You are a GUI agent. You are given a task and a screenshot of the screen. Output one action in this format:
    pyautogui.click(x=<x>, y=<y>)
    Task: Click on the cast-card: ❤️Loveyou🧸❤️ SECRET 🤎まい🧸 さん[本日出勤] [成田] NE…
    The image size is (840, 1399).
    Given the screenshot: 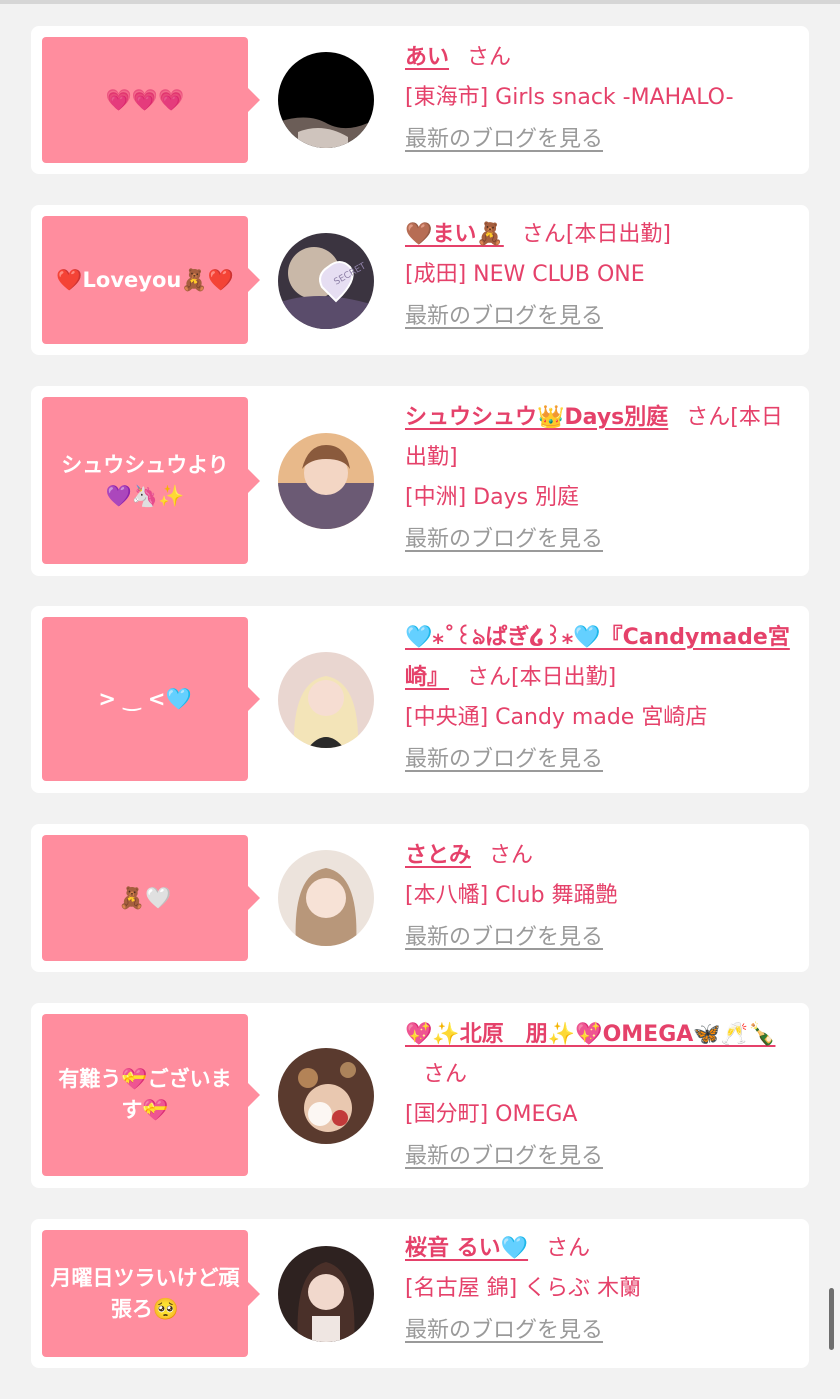 What is the action you would take?
    pyautogui.click(x=420, y=280)
    